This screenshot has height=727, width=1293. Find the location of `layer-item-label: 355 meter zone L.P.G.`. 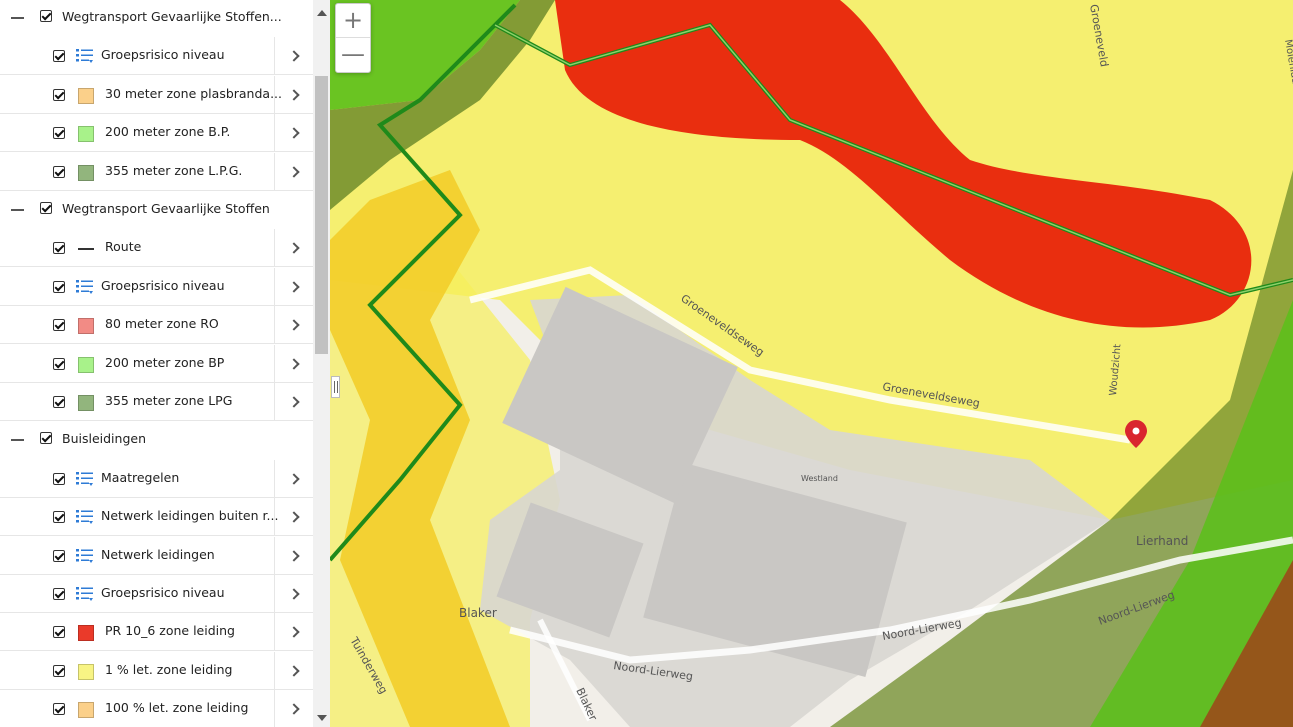

layer-item-label: 355 meter zone L.P.G. is located at coordinates (174, 170).